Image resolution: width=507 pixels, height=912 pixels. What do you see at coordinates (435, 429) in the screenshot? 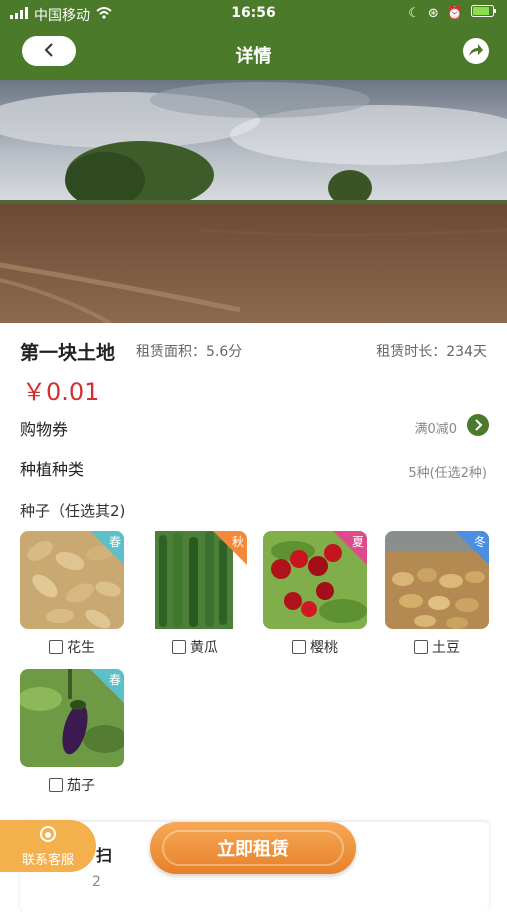
I see `coupon-value: 满0减0` at bounding box center [435, 429].